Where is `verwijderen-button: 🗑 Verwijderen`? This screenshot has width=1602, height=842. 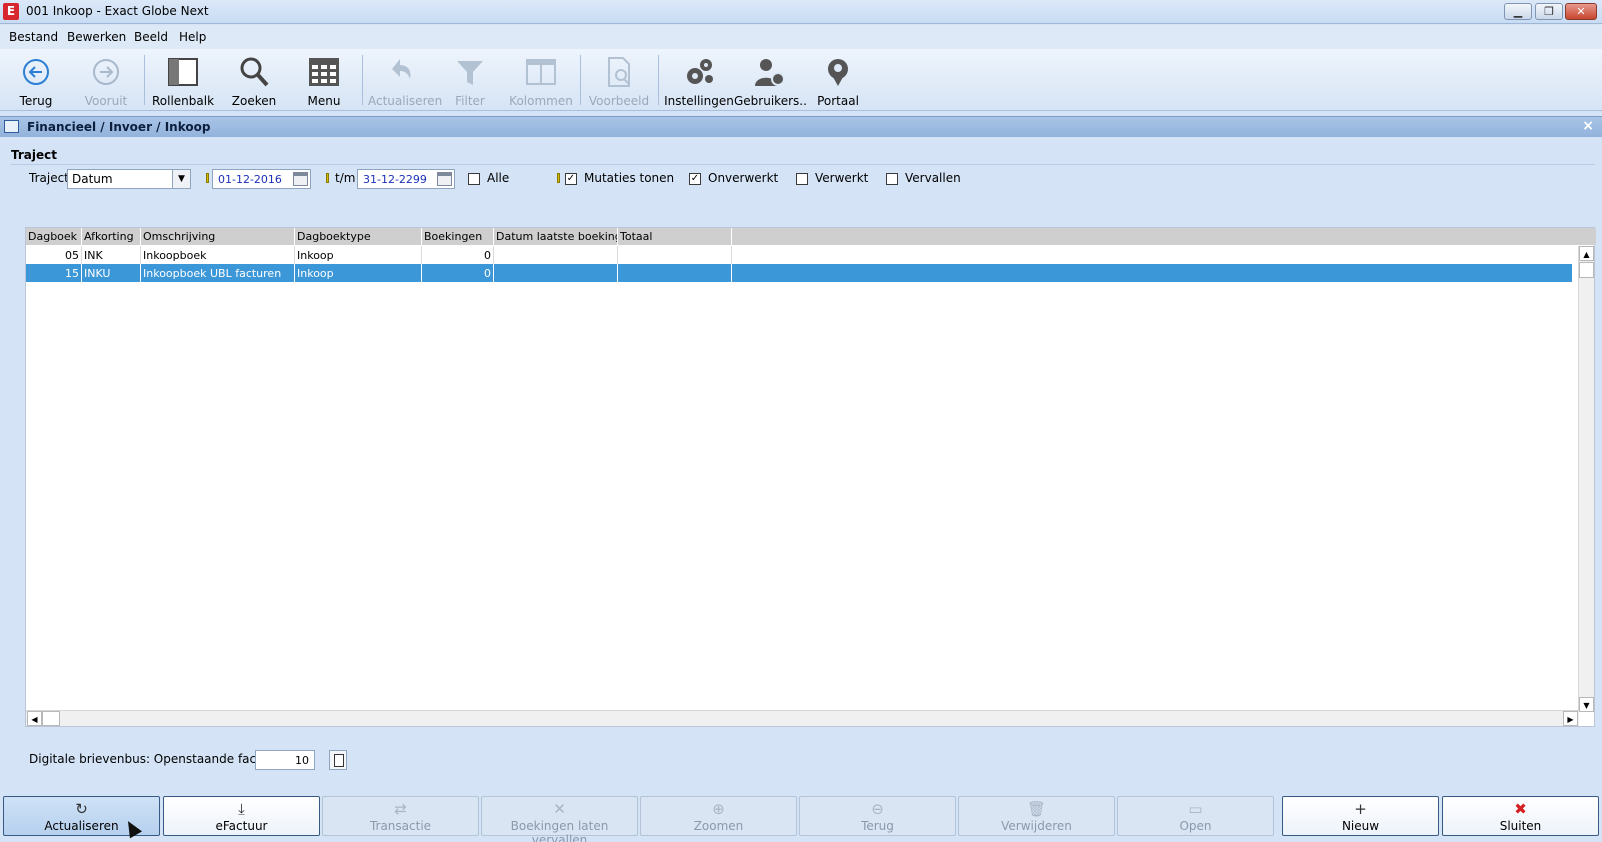 verwijderen-button: 🗑 Verwijderen is located at coordinates (1036, 816).